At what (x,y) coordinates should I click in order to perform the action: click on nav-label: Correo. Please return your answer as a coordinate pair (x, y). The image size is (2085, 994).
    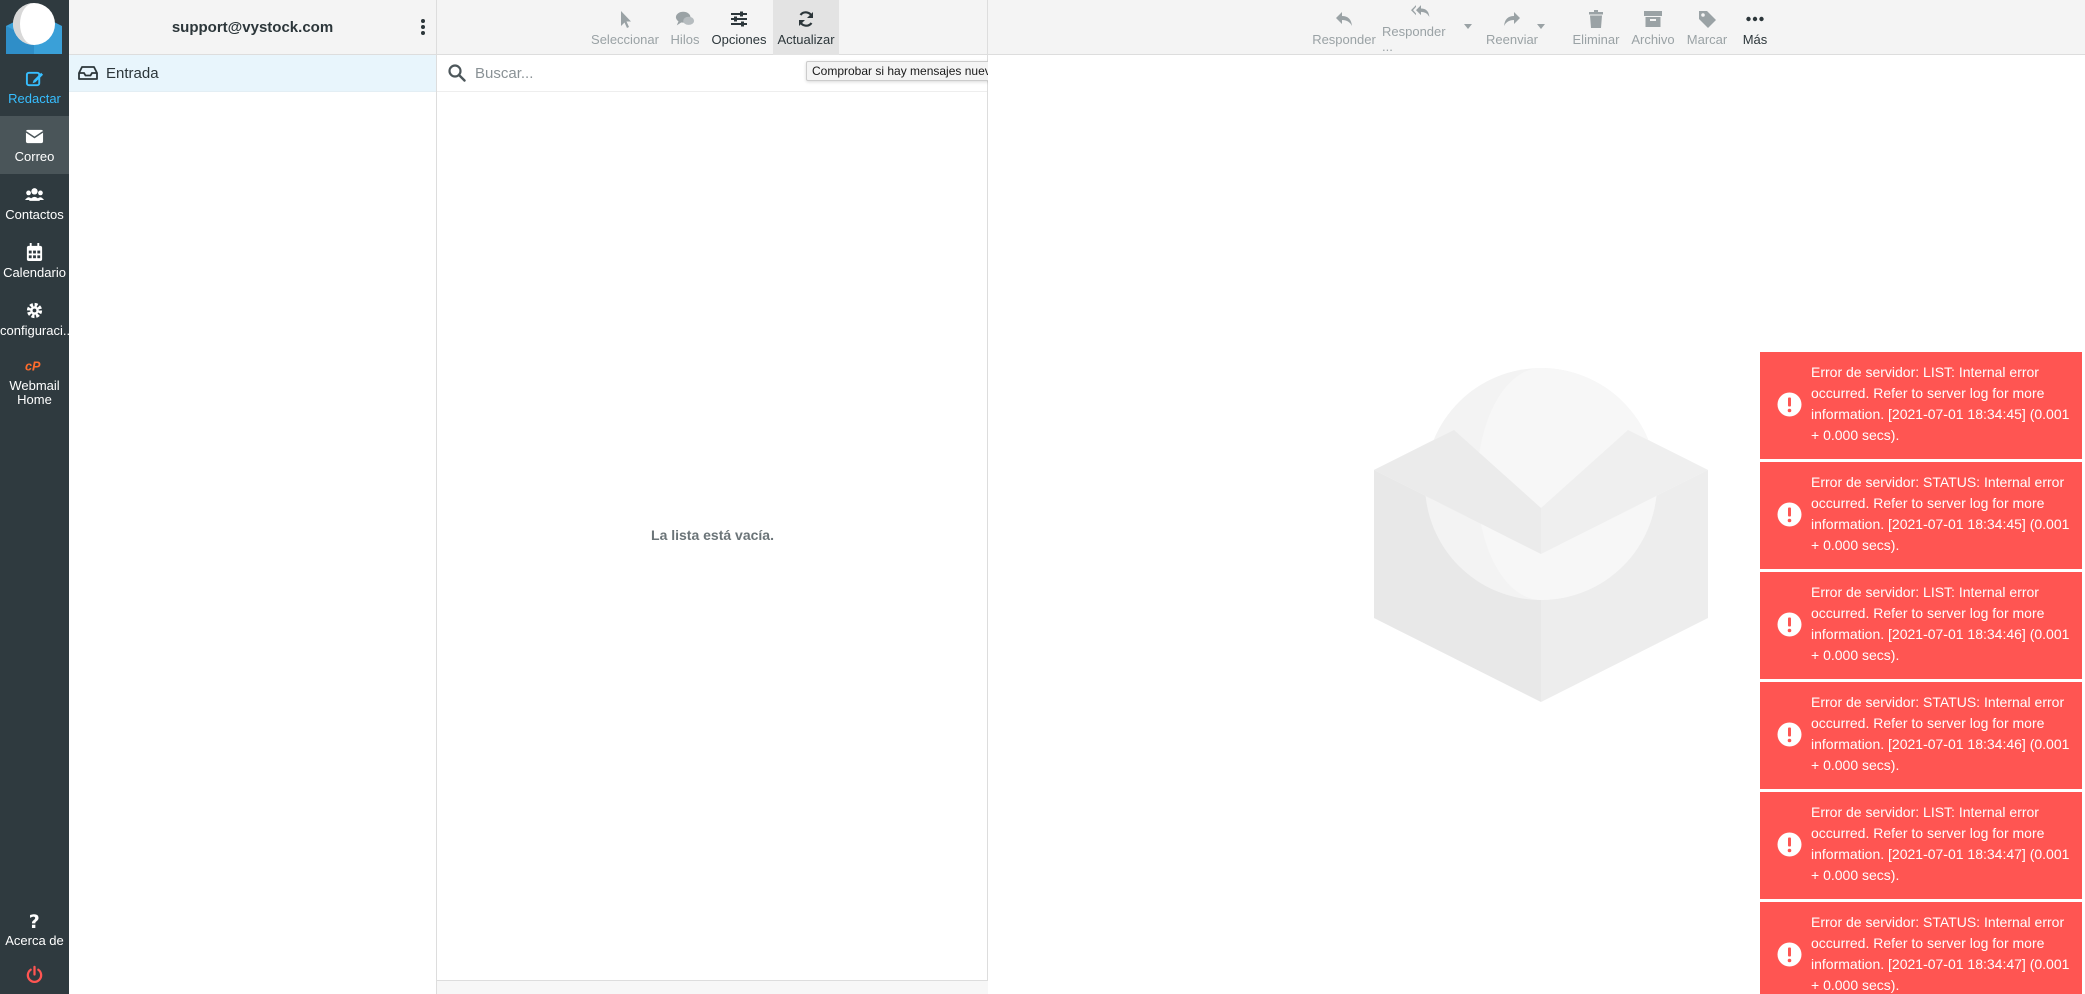
    Looking at the image, I should click on (34, 156).